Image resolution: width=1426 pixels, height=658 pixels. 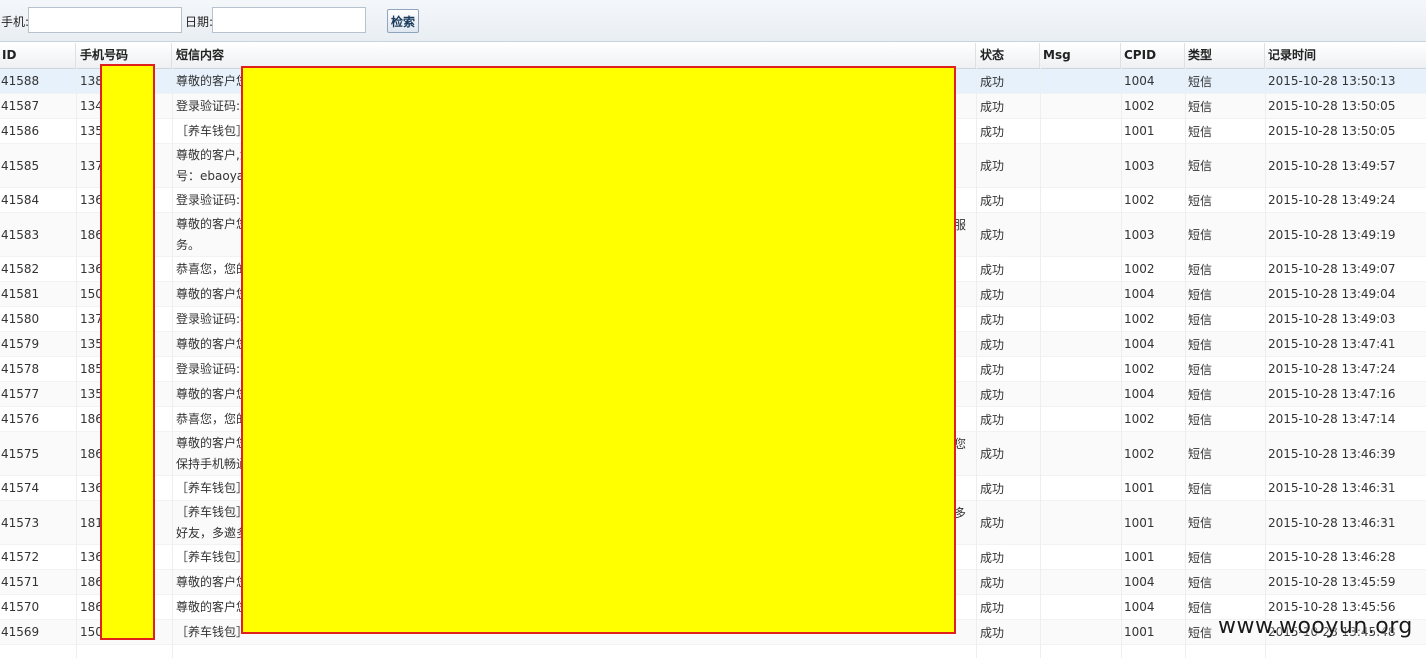 What do you see at coordinates (1139, 165) in the screenshot?
I see `cell-cpid-text: 1003` at bounding box center [1139, 165].